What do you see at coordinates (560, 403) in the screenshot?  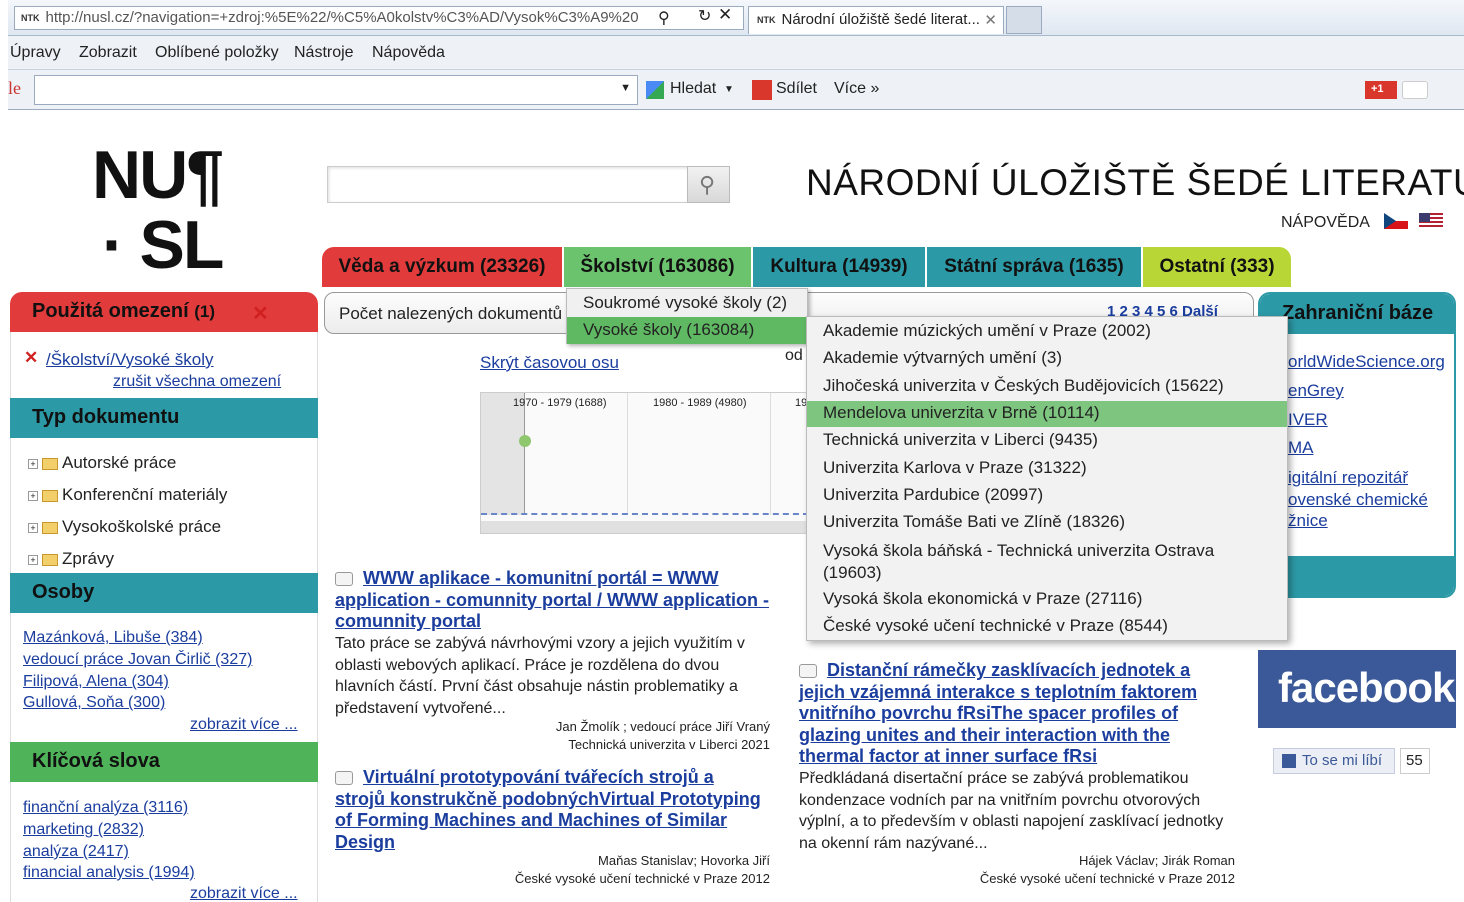 I see `timeline-label: 1970 - 1979 (1688)` at bounding box center [560, 403].